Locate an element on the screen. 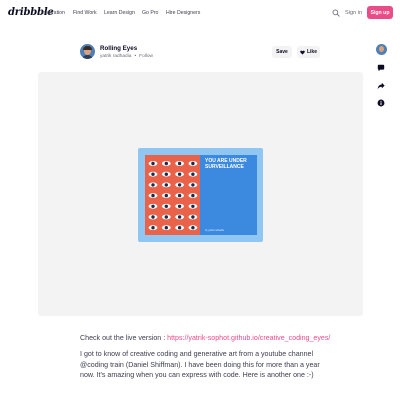 Image resolution: width=400 pixels, height=400 pixels. shot-title: Rolling Eyes is located at coordinates (119, 48).